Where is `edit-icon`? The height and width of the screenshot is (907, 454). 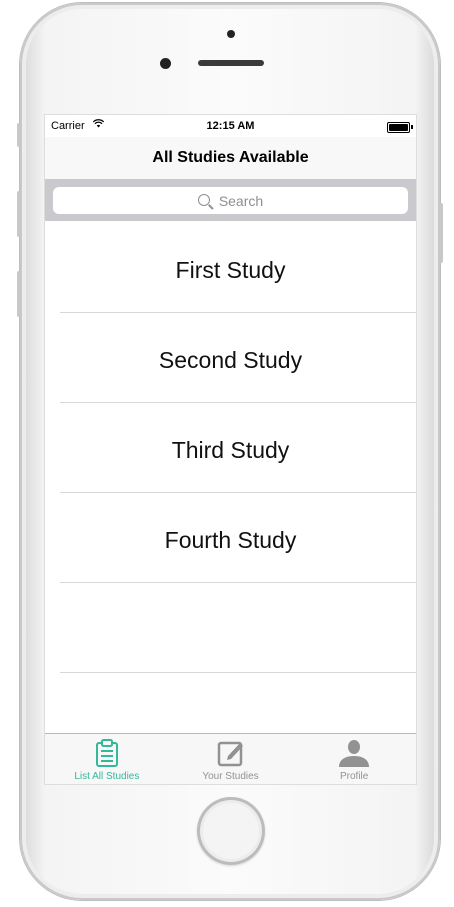 edit-icon is located at coordinates (231, 755).